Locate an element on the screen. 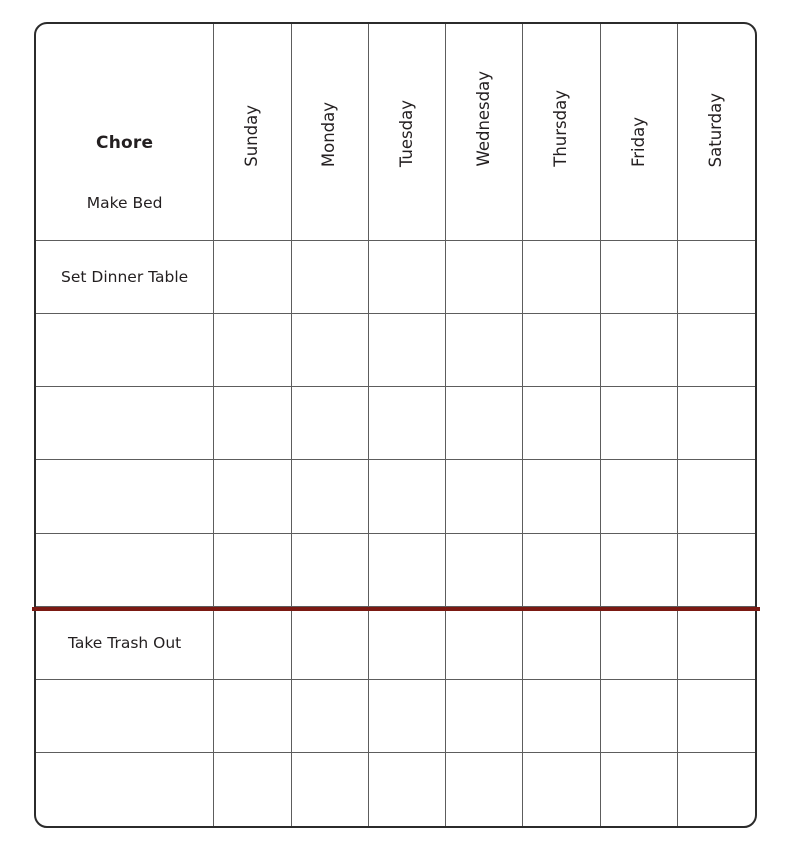 The height and width of the screenshot is (851, 789). chore-name-cell: Take Trash Out is located at coordinates (125, 643).